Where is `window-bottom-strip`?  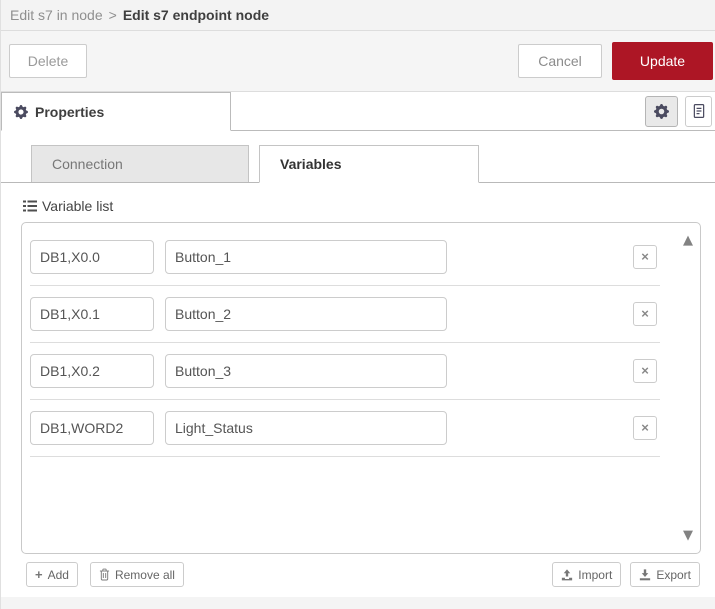 window-bottom-strip is located at coordinates (358, 603).